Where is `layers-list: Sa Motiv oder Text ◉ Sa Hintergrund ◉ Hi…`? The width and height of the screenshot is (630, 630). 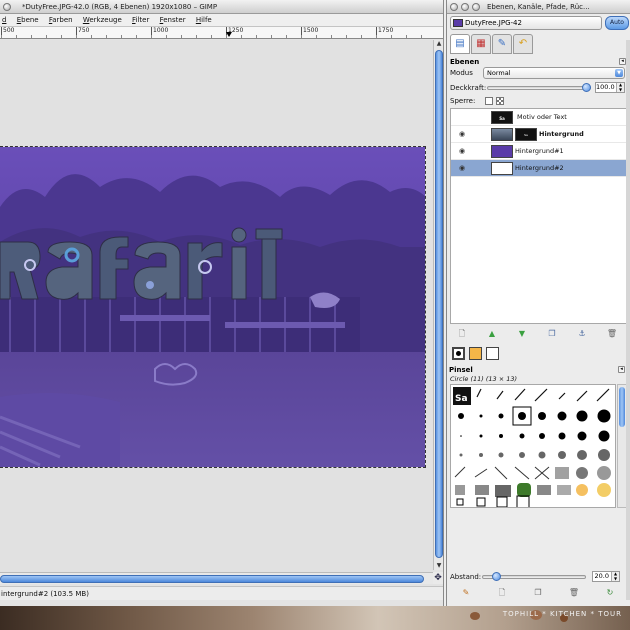
layers-list: Sa Motiv oder Text ◉ Sa Hintergrund ◉ Hi… is located at coordinates (538, 216).